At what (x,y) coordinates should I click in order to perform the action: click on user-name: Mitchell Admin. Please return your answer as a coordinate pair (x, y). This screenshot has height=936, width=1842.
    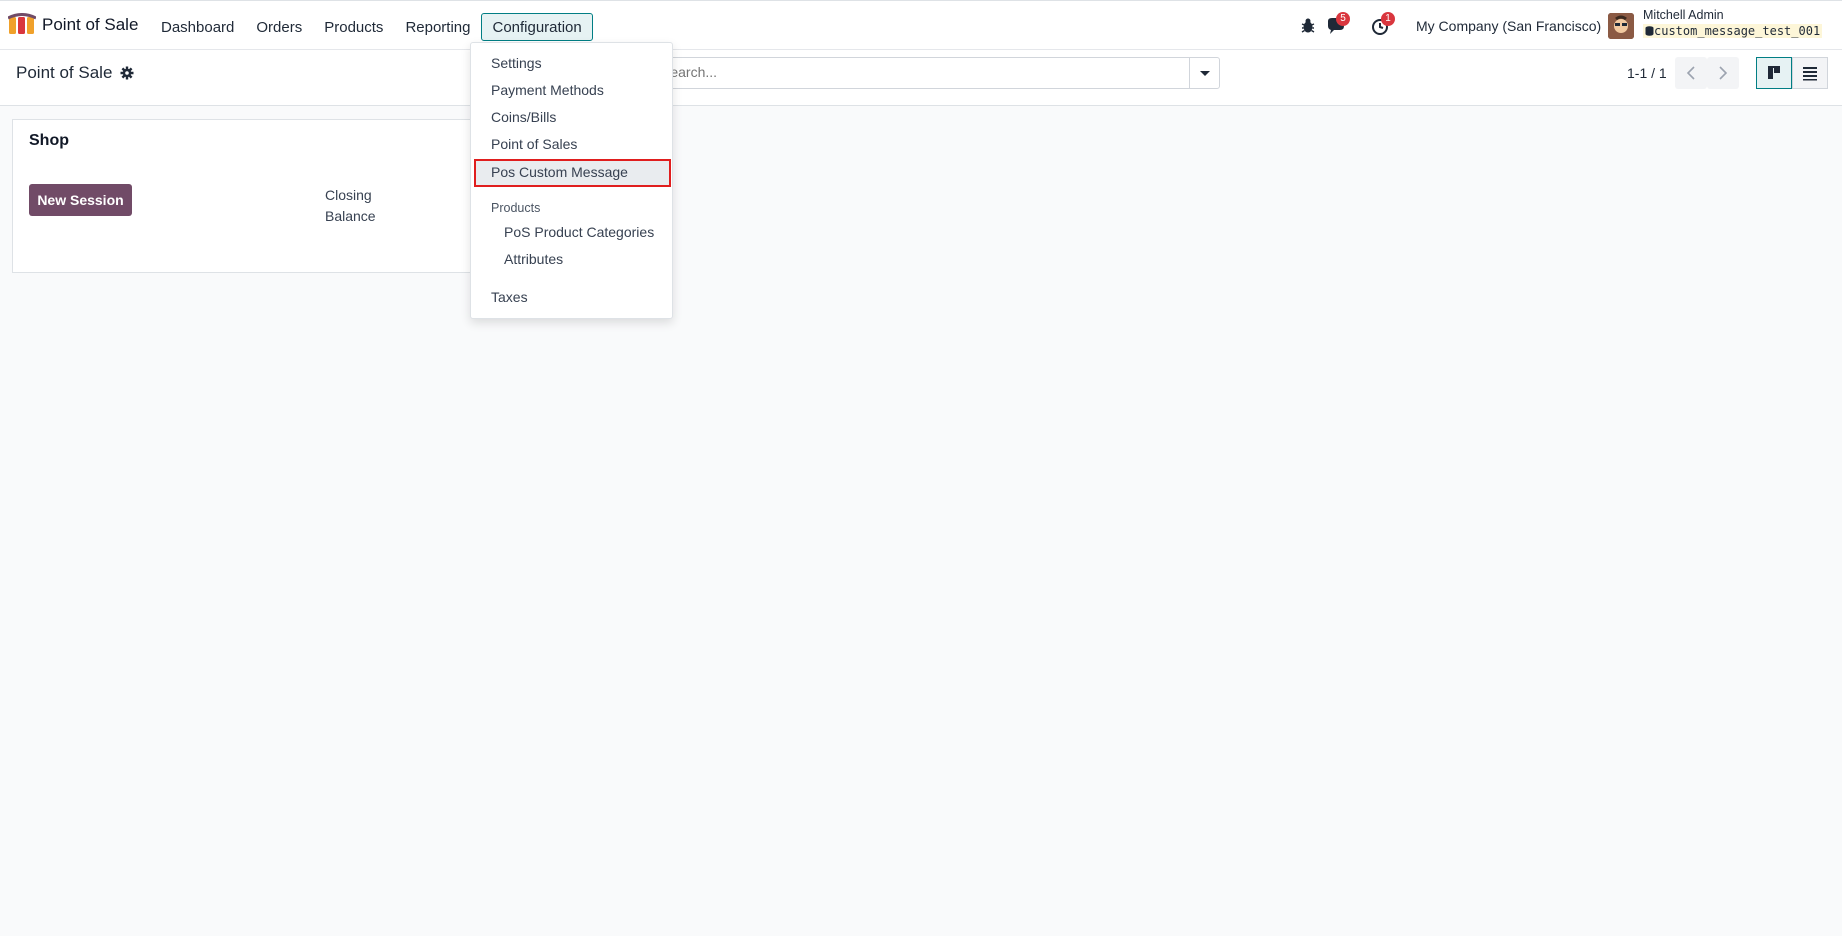
    Looking at the image, I should click on (1683, 15).